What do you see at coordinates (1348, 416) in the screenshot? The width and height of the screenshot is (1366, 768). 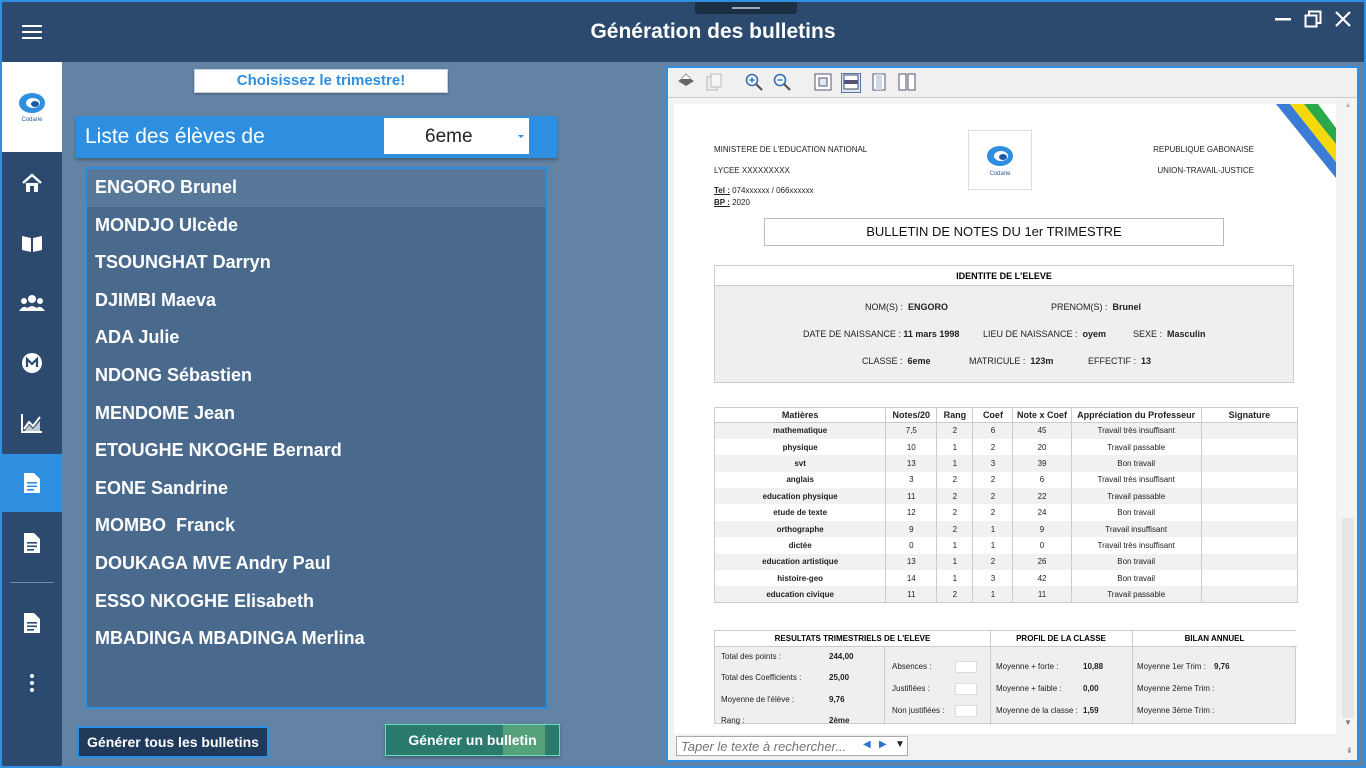 I see `viewer-scrollbar: ▲ ▼` at bounding box center [1348, 416].